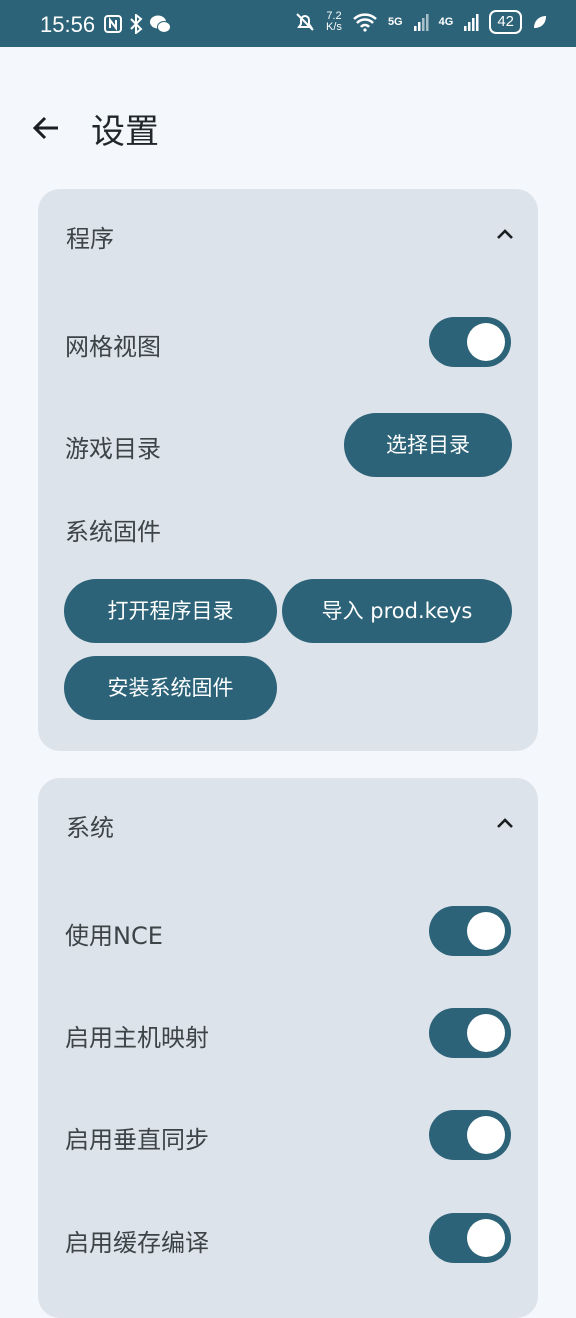  What do you see at coordinates (397, 611) in the screenshot?
I see `import-prod-keys-button: 导入 prod.keys` at bounding box center [397, 611].